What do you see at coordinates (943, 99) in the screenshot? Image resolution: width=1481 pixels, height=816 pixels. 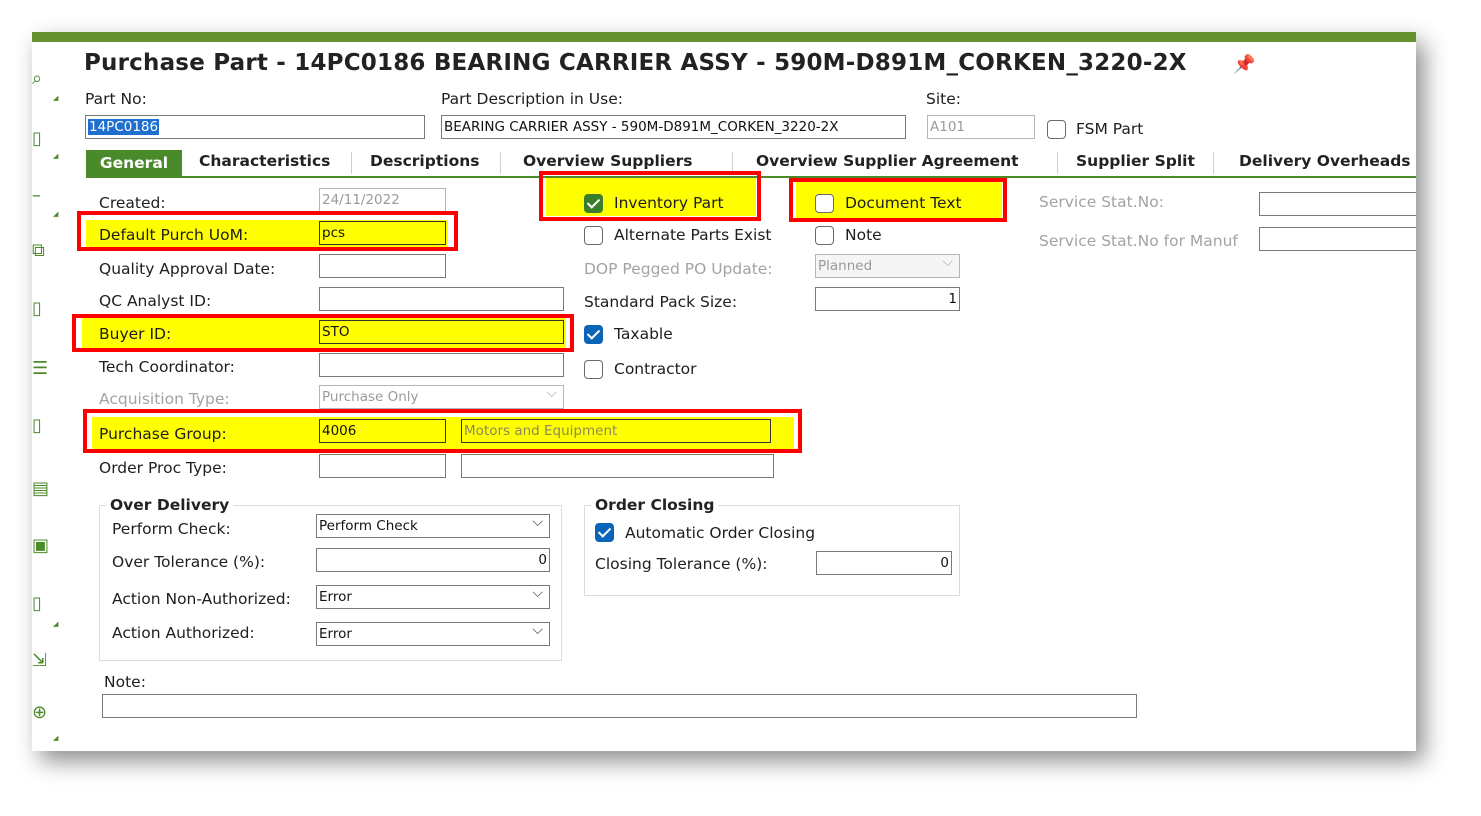 I see `site-label: Site:` at bounding box center [943, 99].